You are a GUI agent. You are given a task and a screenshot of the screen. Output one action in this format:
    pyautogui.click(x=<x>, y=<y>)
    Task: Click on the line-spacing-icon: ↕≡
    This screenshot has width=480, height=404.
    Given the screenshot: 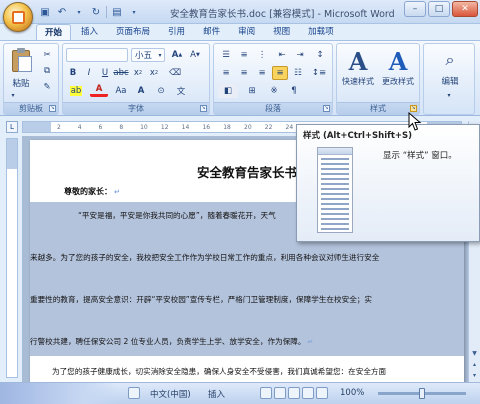 What is the action you would take?
    pyautogui.click(x=319, y=73)
    